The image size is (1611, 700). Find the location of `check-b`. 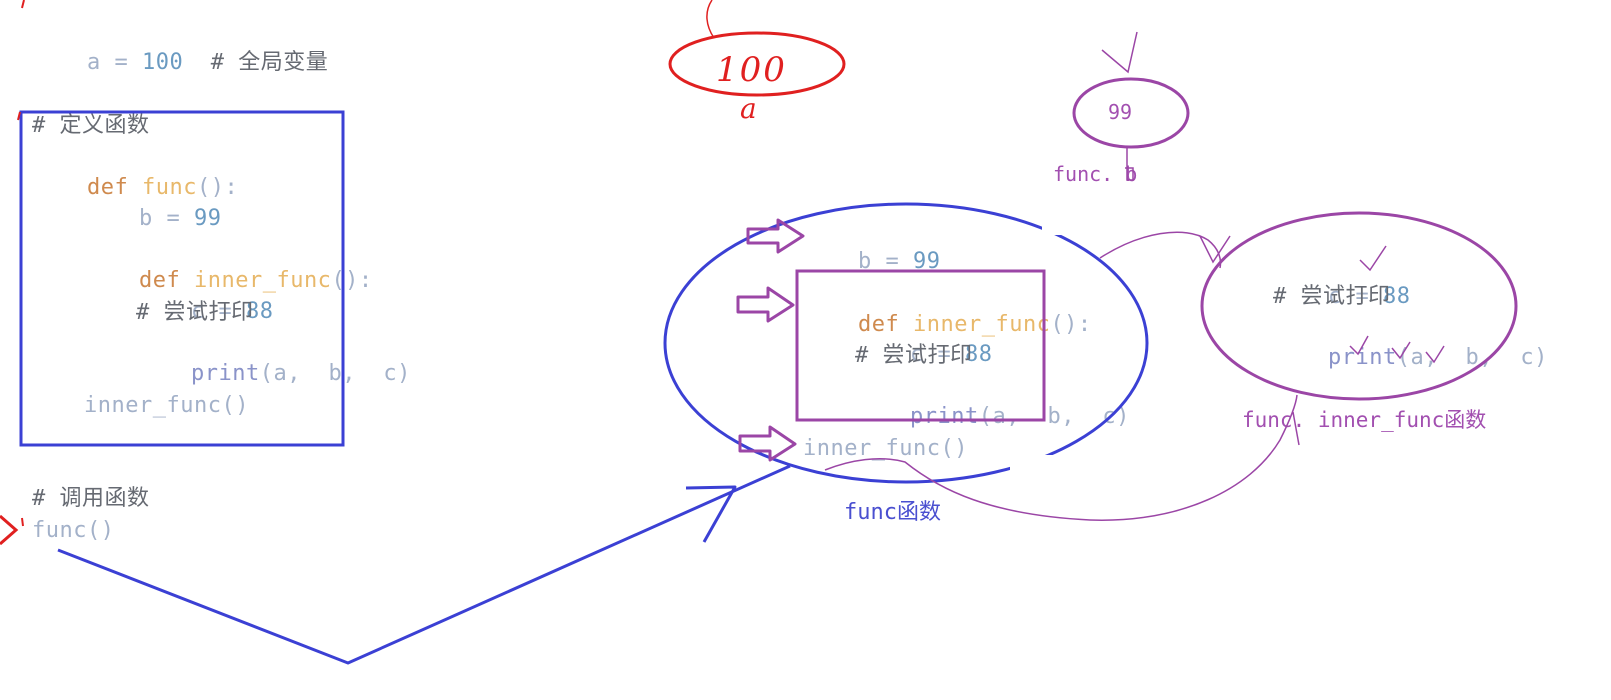

check-b is located at coordinates (1401, 350).